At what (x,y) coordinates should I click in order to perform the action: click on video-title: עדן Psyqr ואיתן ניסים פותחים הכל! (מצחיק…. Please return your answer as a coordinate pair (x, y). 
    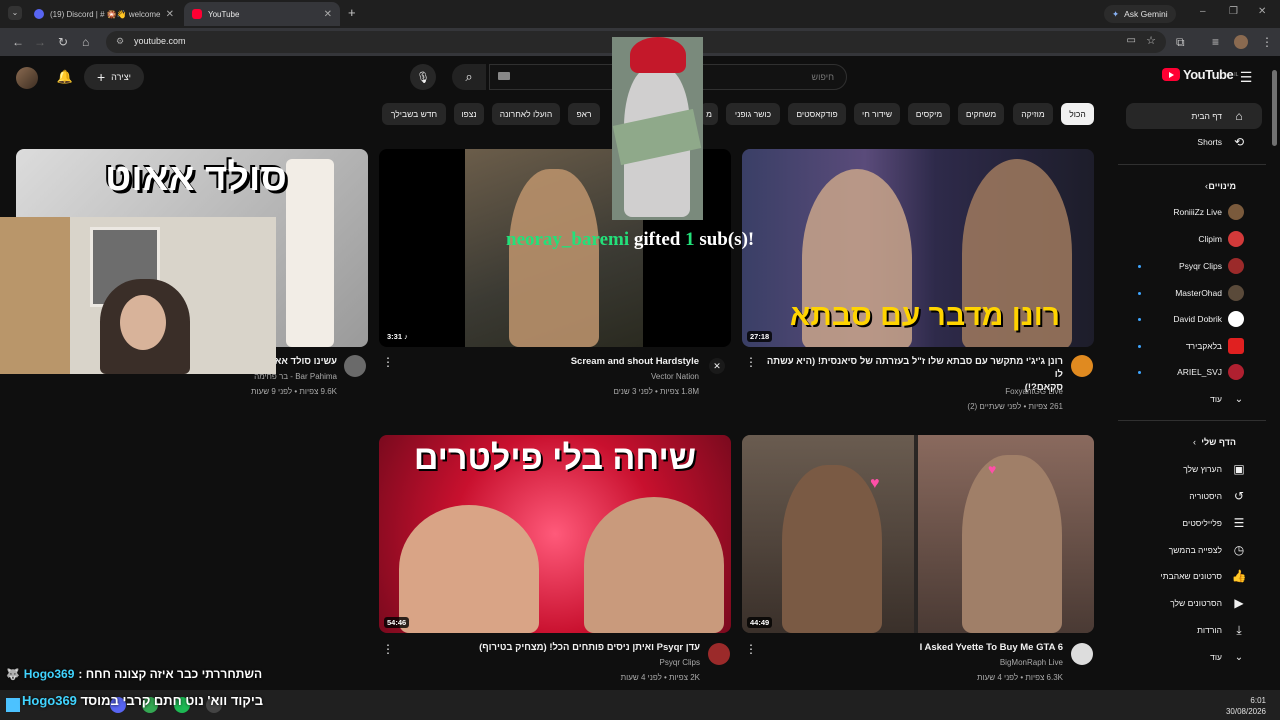
    Looking at the image, I should click on (549, 647).